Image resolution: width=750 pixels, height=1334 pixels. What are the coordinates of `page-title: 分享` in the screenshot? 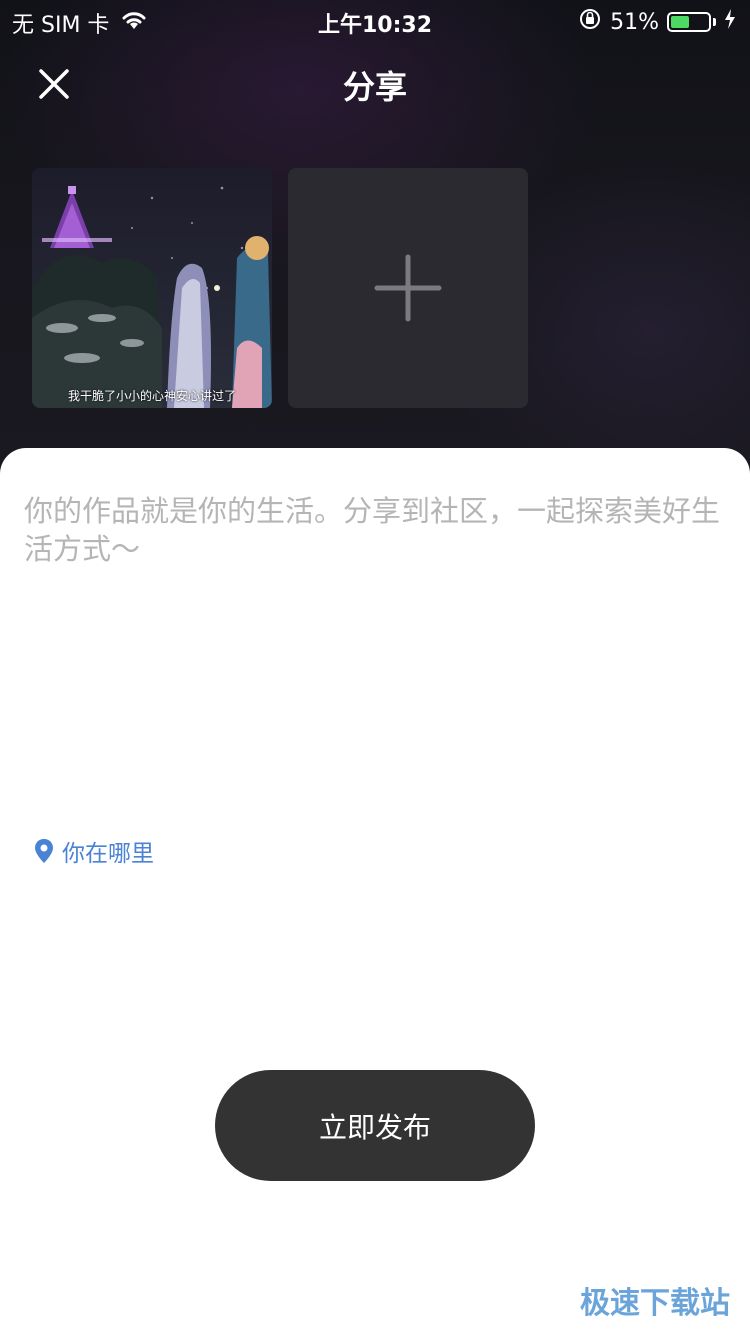 It's located at (374, 87).